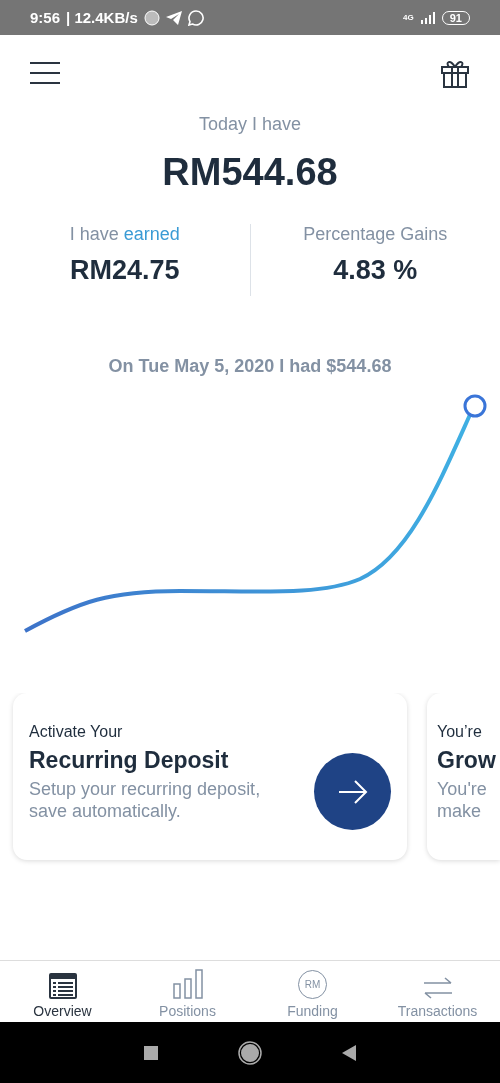 The height and width of the screenshot is (1083, 500). I want to click on stat-value: RM24.75, so click(124, 270).